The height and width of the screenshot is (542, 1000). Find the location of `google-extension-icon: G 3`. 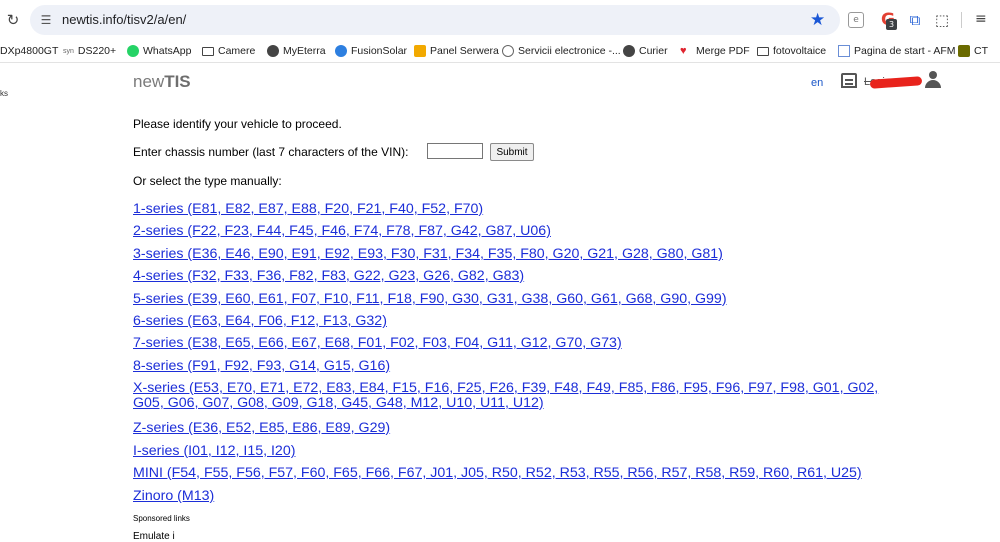

google-extension-icon: G 3 is located at coordinates (888, 20).